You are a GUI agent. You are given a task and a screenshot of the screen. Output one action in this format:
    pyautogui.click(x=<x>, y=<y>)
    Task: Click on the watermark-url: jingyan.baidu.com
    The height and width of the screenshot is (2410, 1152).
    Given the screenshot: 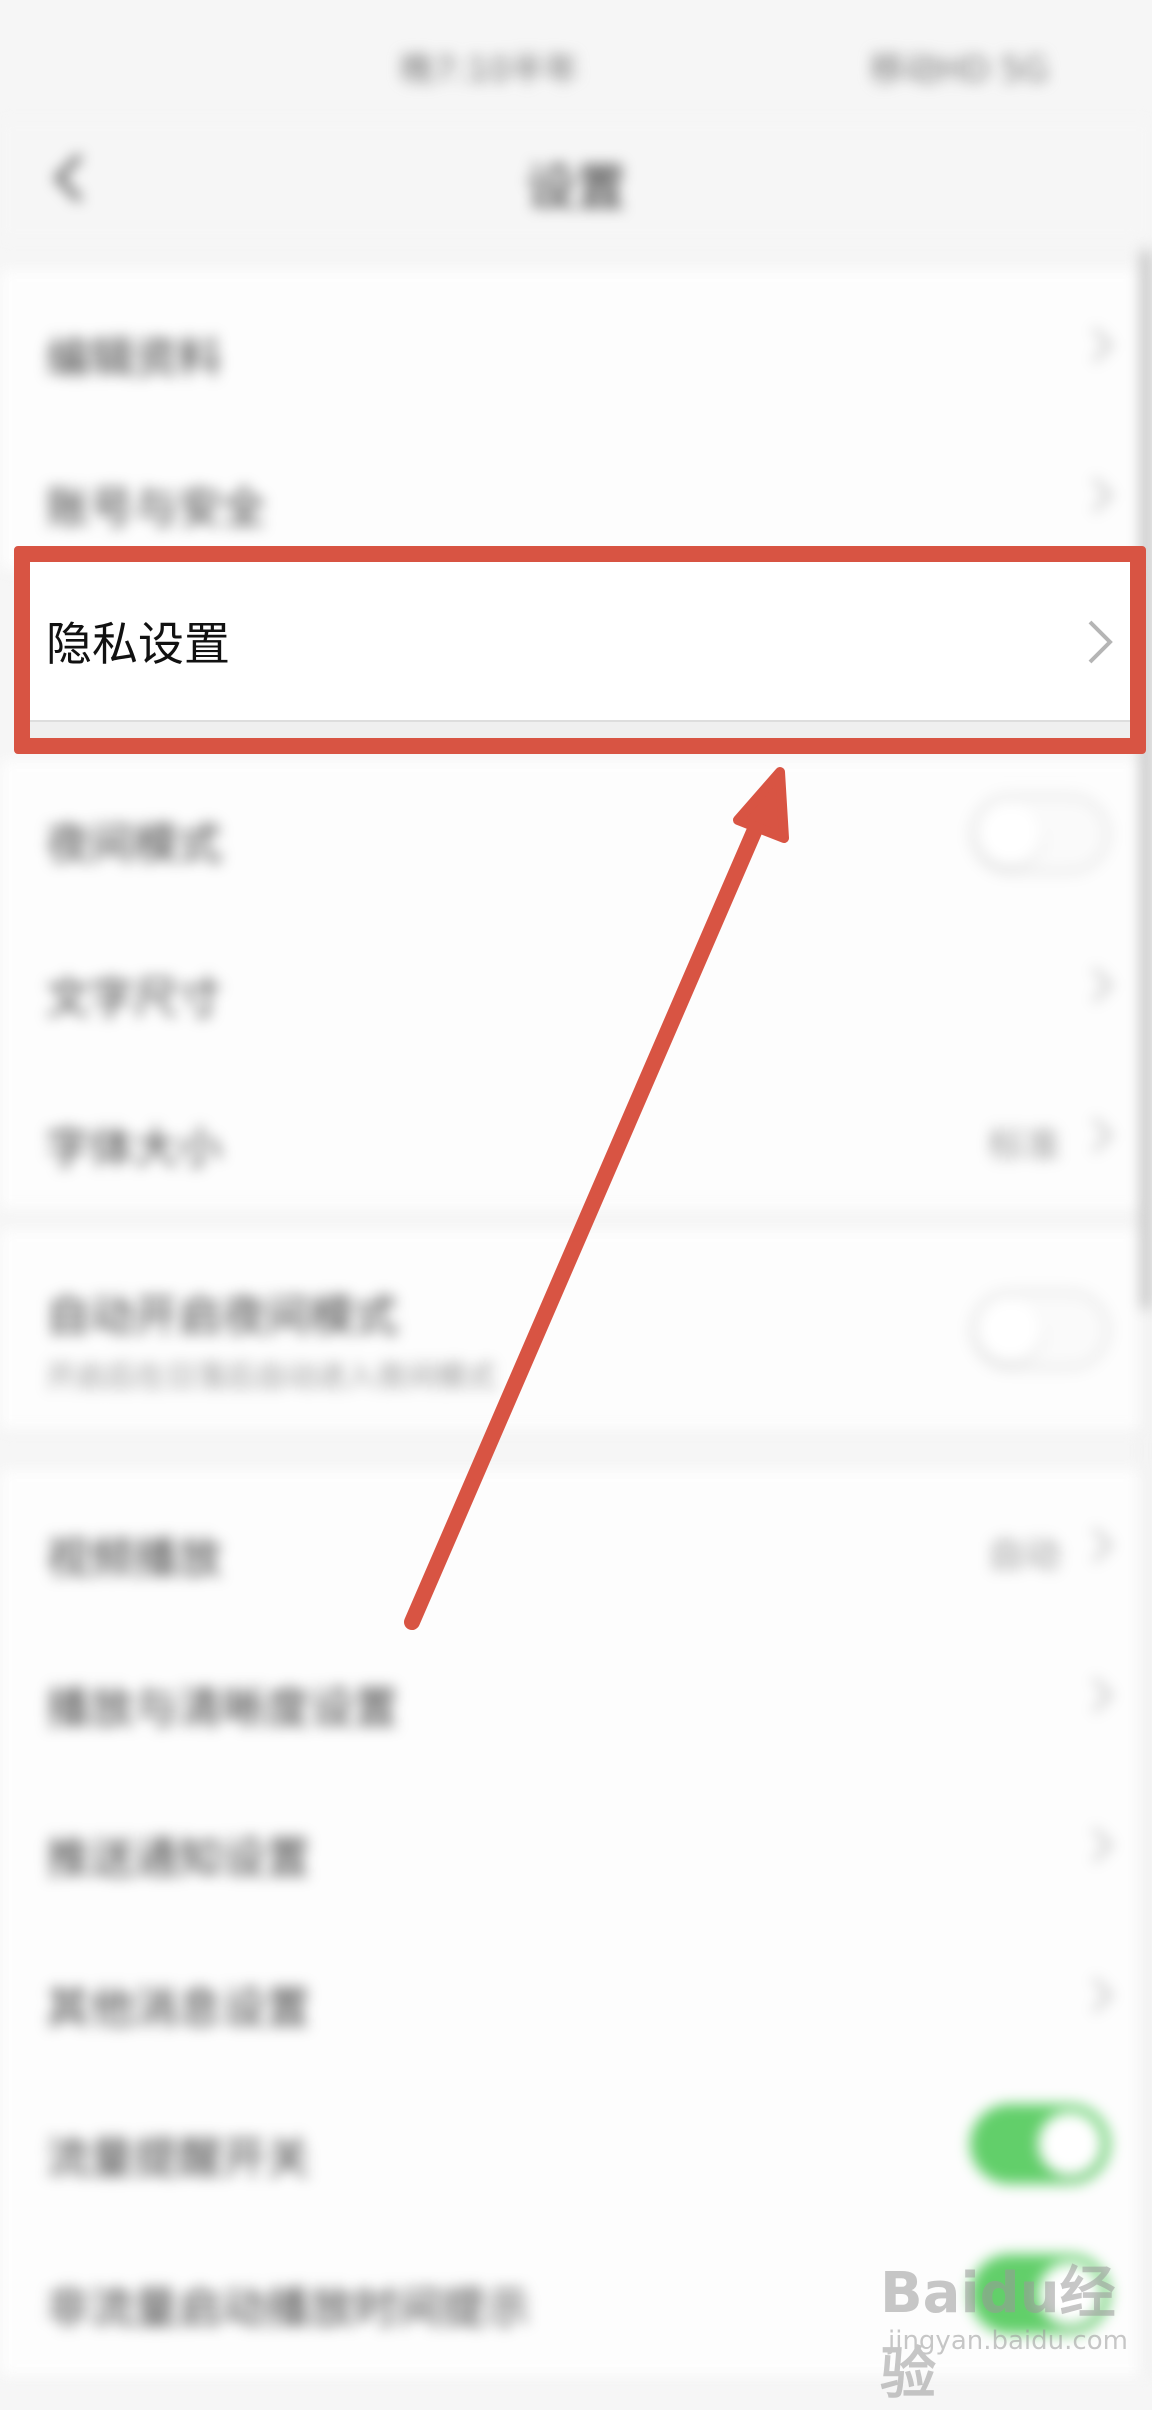 What is the action you would take?
    pyautogui.click(x=1008, y=2341)
    